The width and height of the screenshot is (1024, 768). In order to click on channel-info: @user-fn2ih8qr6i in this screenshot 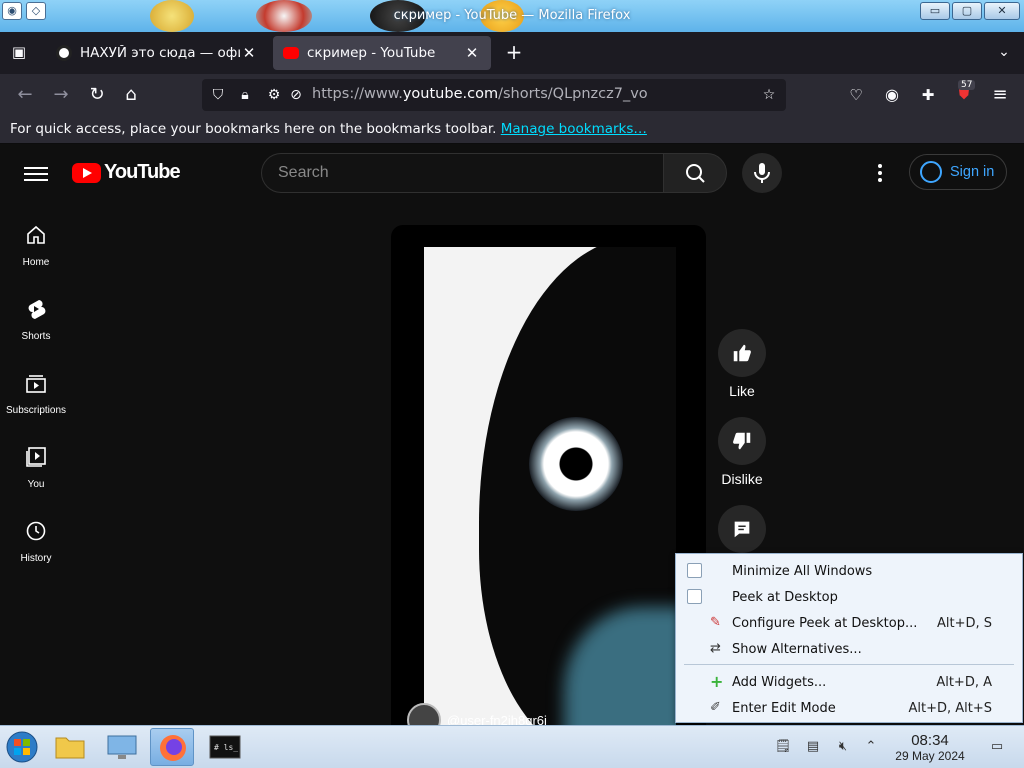, I will do `click(477, 714)`.